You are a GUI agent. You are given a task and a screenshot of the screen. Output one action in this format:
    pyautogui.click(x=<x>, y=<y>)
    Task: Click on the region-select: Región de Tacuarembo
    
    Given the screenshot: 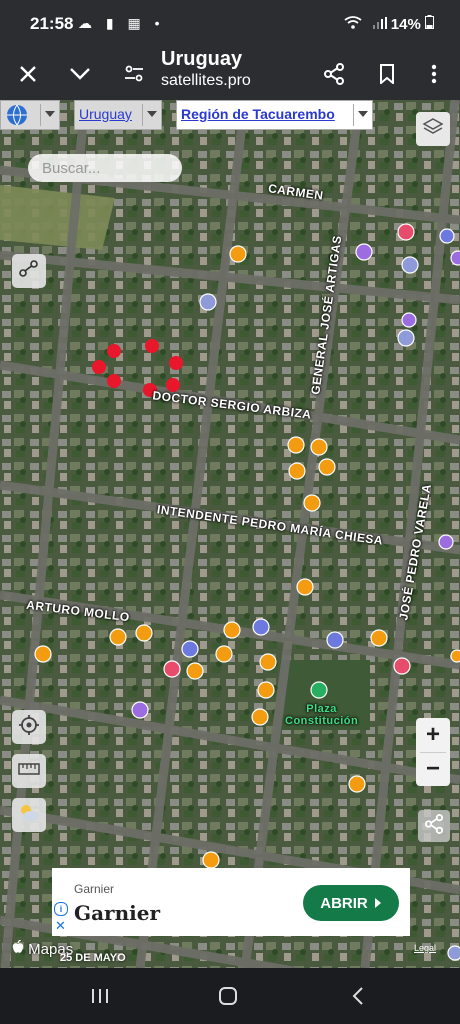 What is the action you would take?
    pyautogui.click(x=274, y=115)
    